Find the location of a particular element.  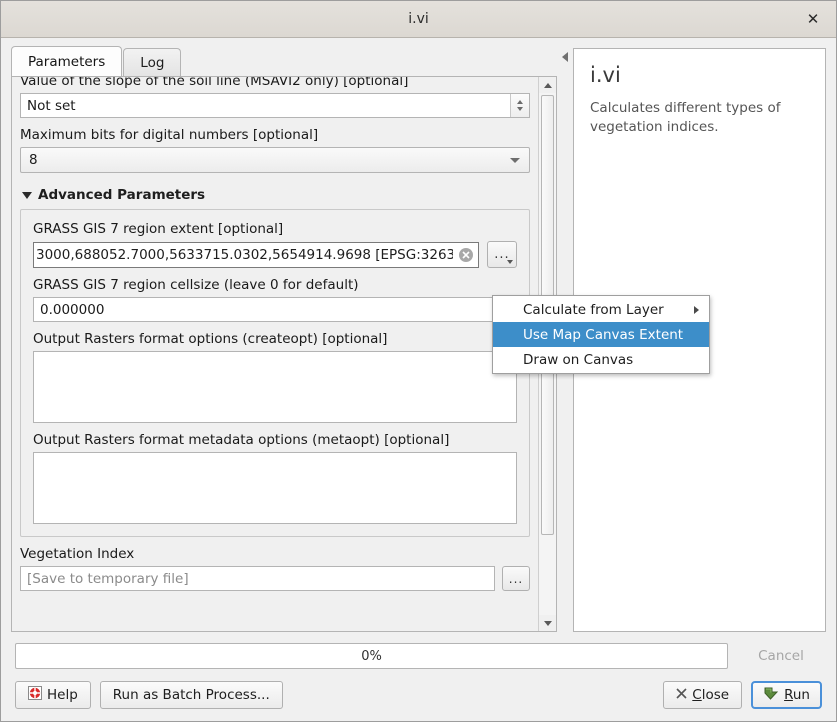

close-x-icon is located at coordinates (681, 695).